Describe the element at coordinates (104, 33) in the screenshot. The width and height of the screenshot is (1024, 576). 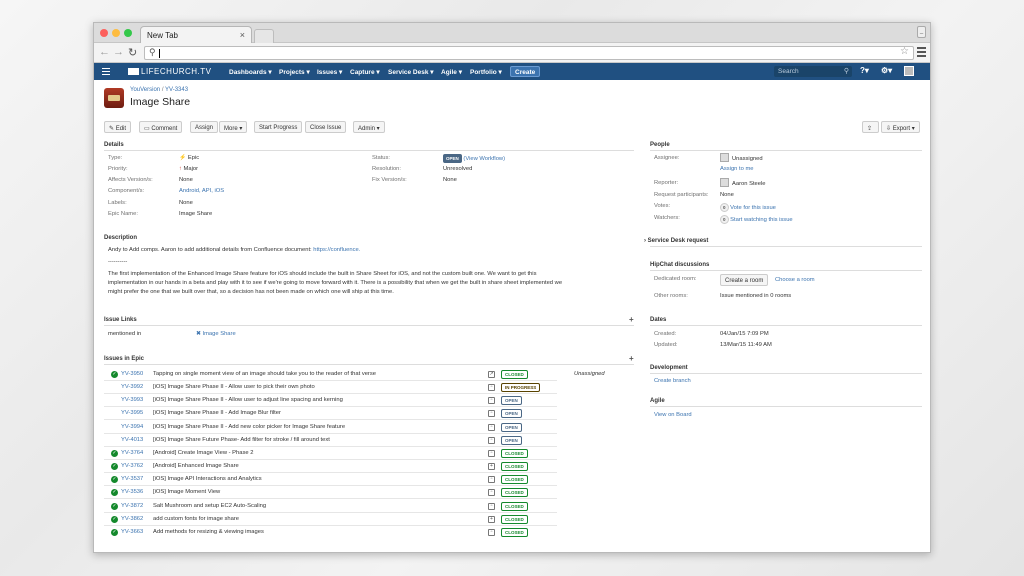
I see `close-window-icon` at that location.